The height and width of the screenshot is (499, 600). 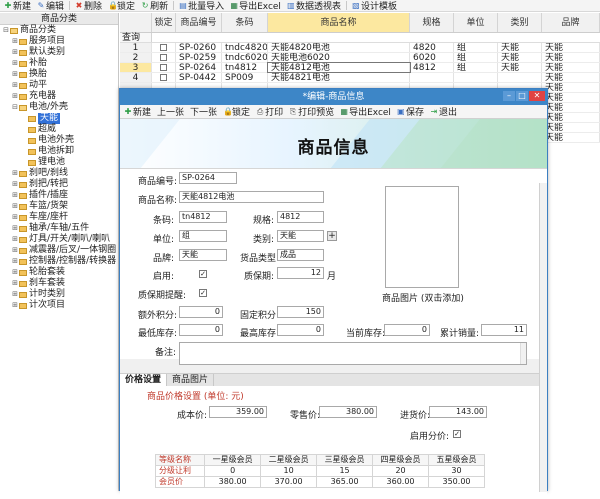 I want to click on tree-node: 超威, so click(x=59, y=129).